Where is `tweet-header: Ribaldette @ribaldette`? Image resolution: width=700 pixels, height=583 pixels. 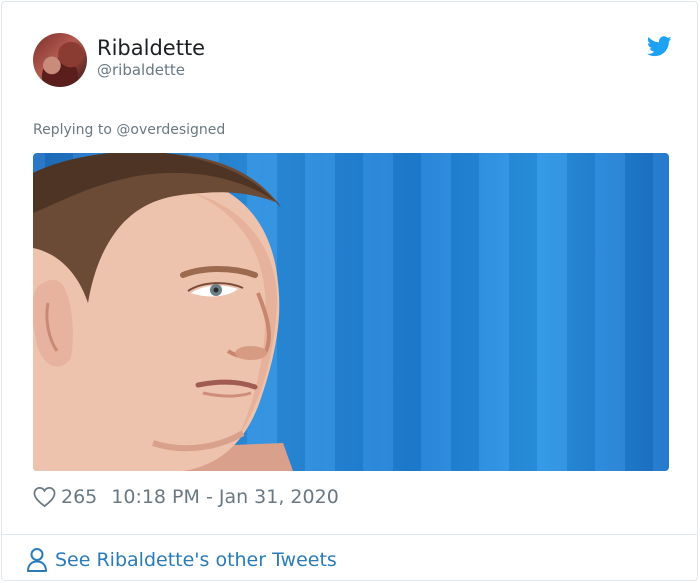
tweet-header: Ribaldette @ribaldette is located at coordinates (353, 61).